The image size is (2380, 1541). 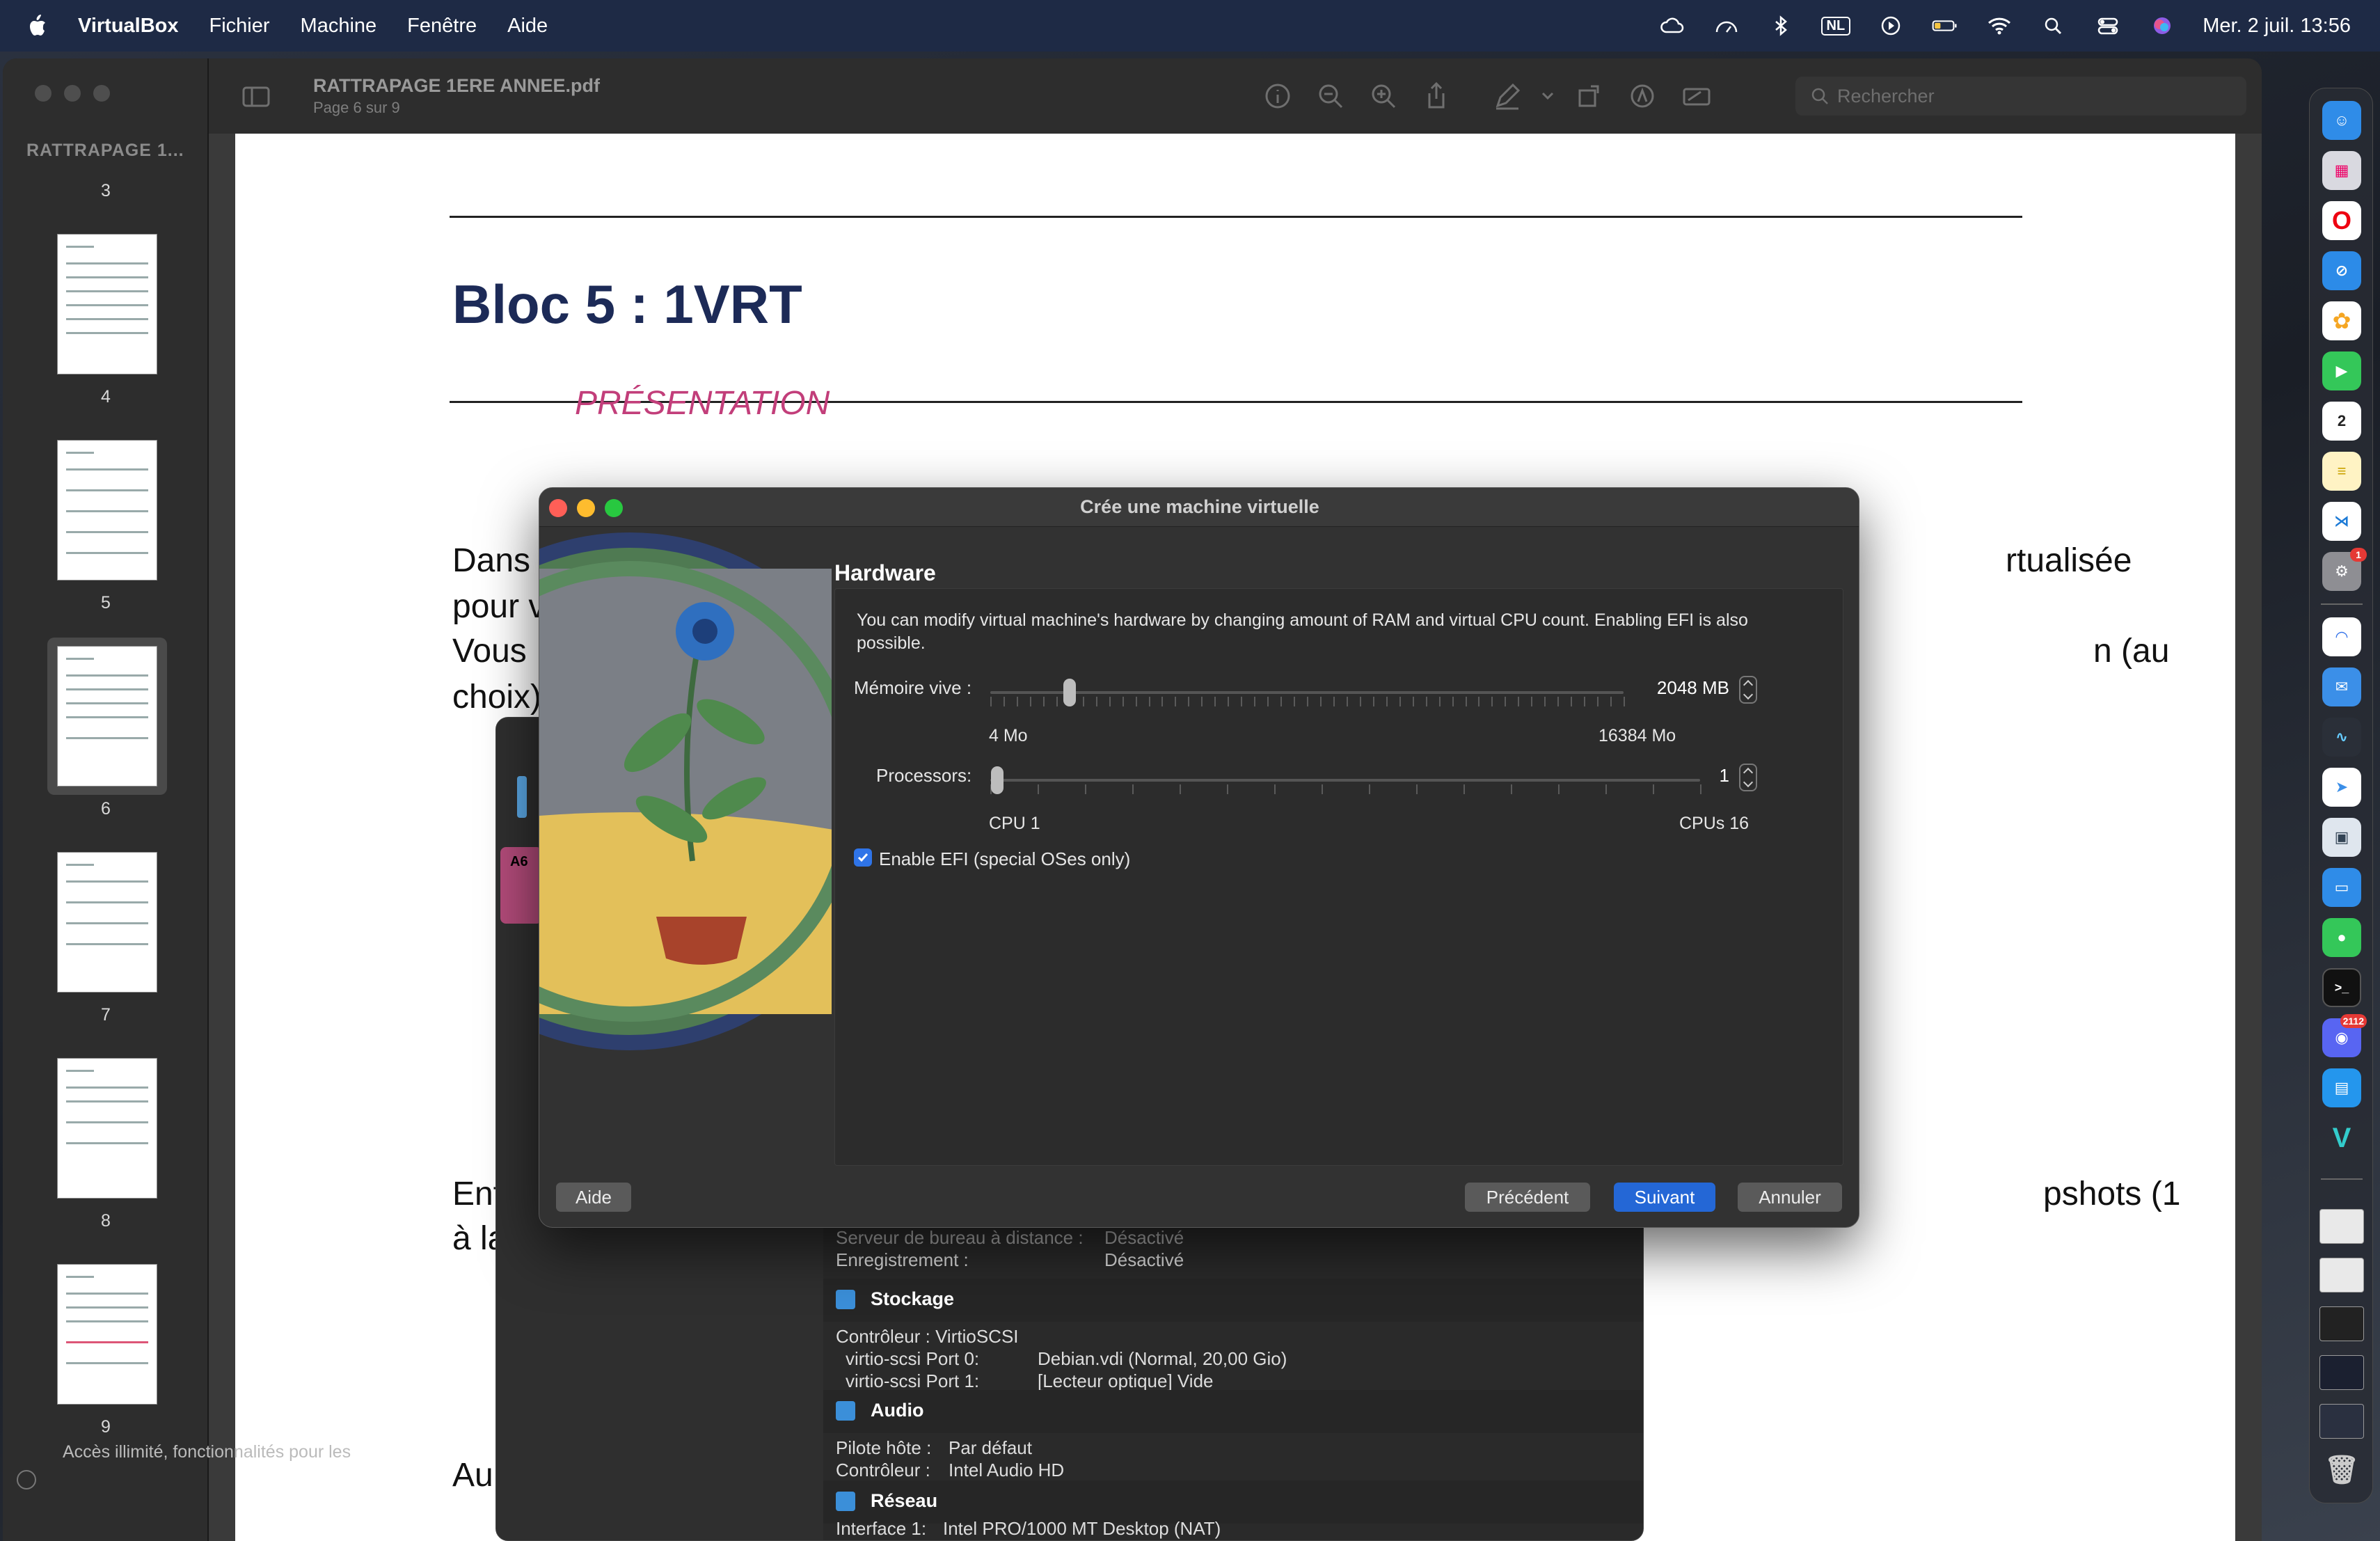 I want to click on dock-system-settings: ⚙ 1, so click(x=2344, y=569).